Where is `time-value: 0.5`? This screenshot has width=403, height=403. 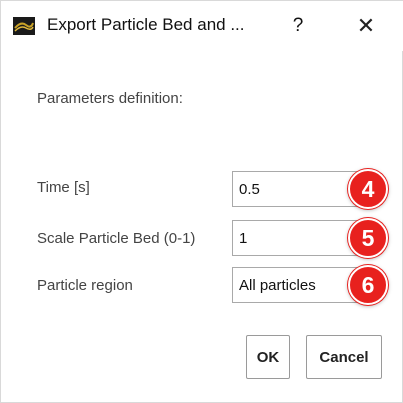
time-value: 0.5 is located at coordinates (249, 189).